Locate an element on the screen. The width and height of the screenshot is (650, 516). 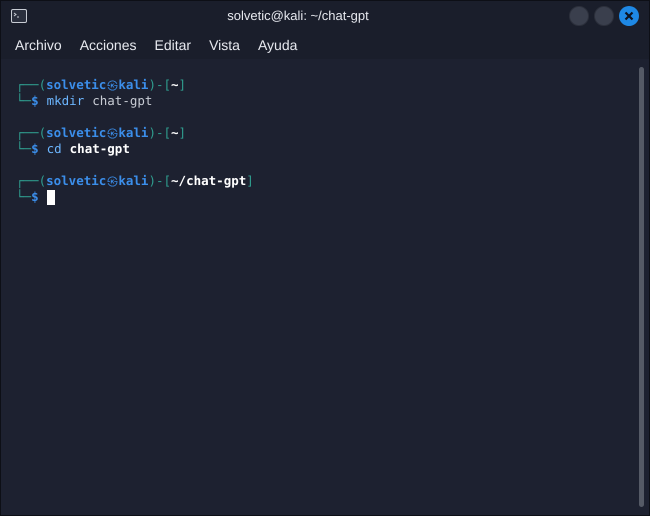
command-name: cd is located at coordinates (54, 149).